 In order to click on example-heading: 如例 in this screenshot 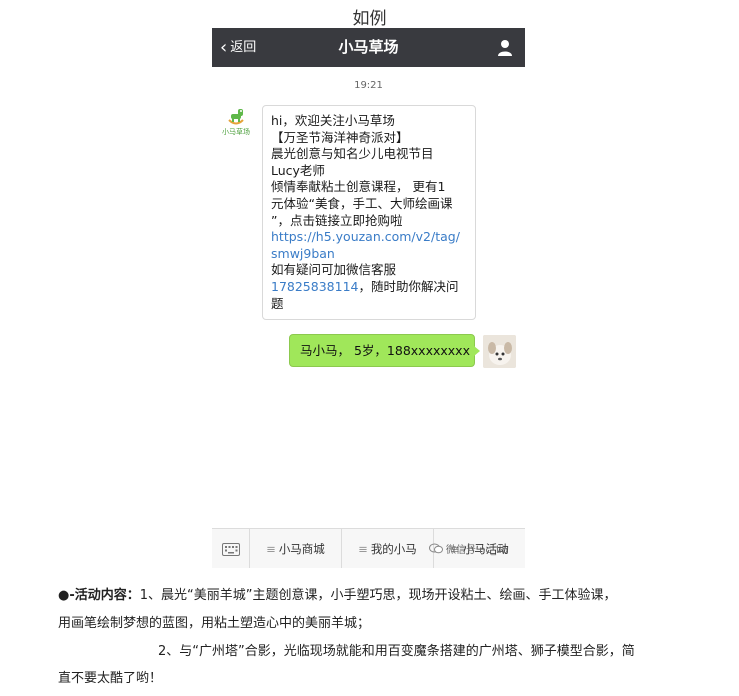, I will do `click(369, 19)`.